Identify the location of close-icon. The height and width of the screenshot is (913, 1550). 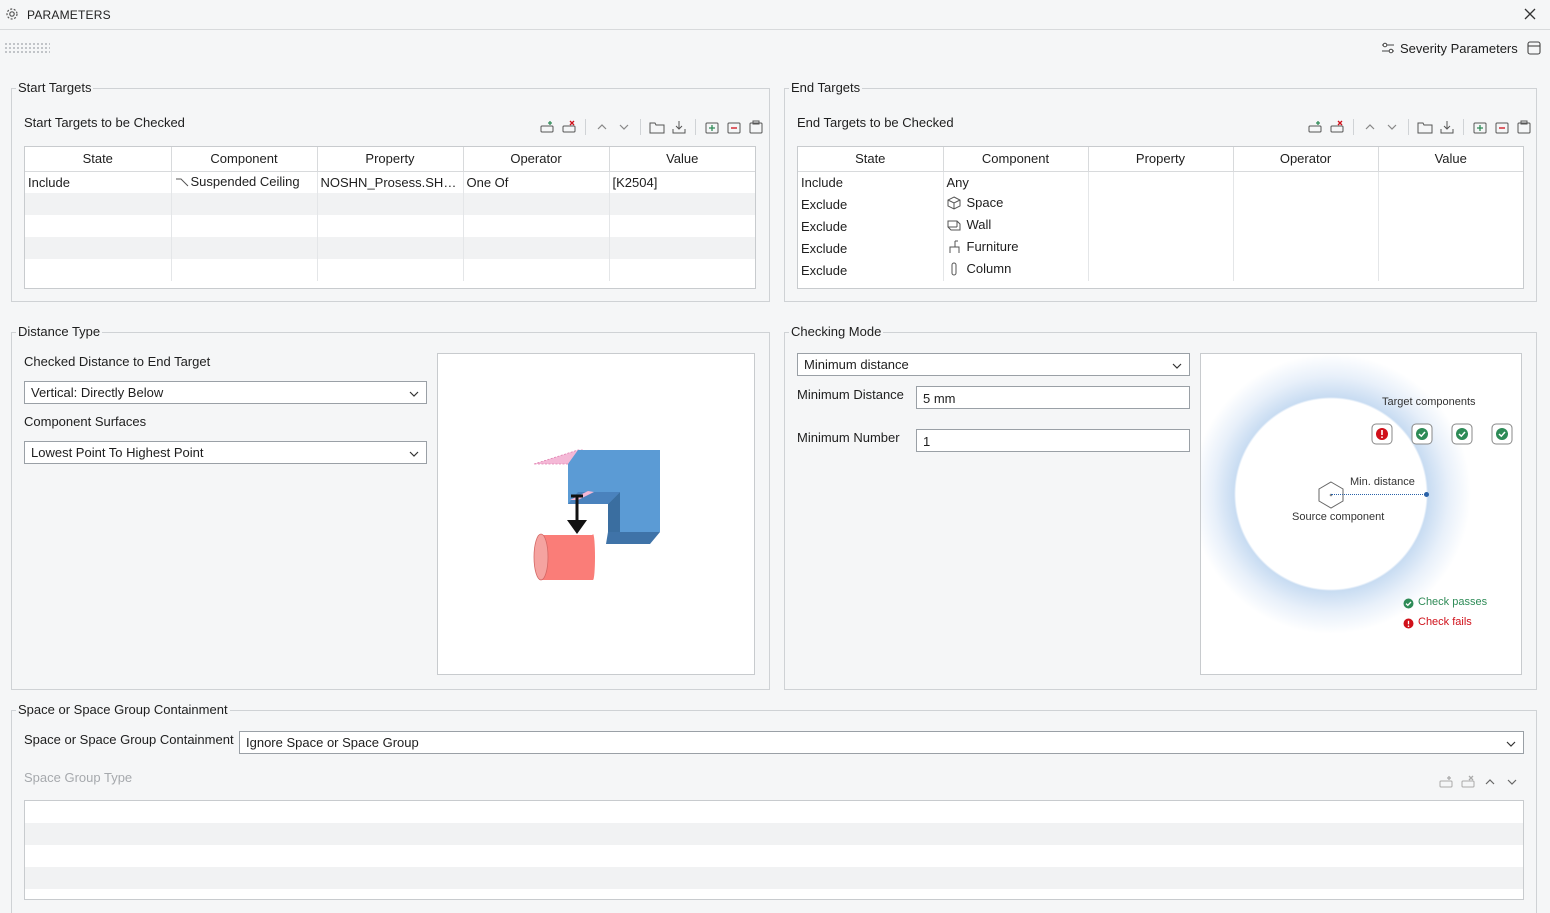
(1530, 15).